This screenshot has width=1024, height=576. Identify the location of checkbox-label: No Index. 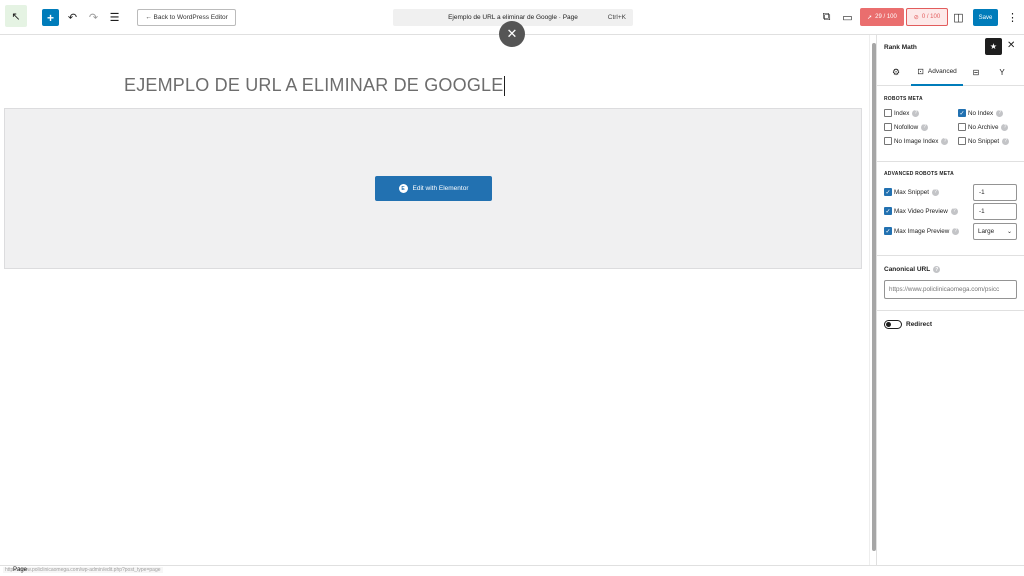
(981, 113).